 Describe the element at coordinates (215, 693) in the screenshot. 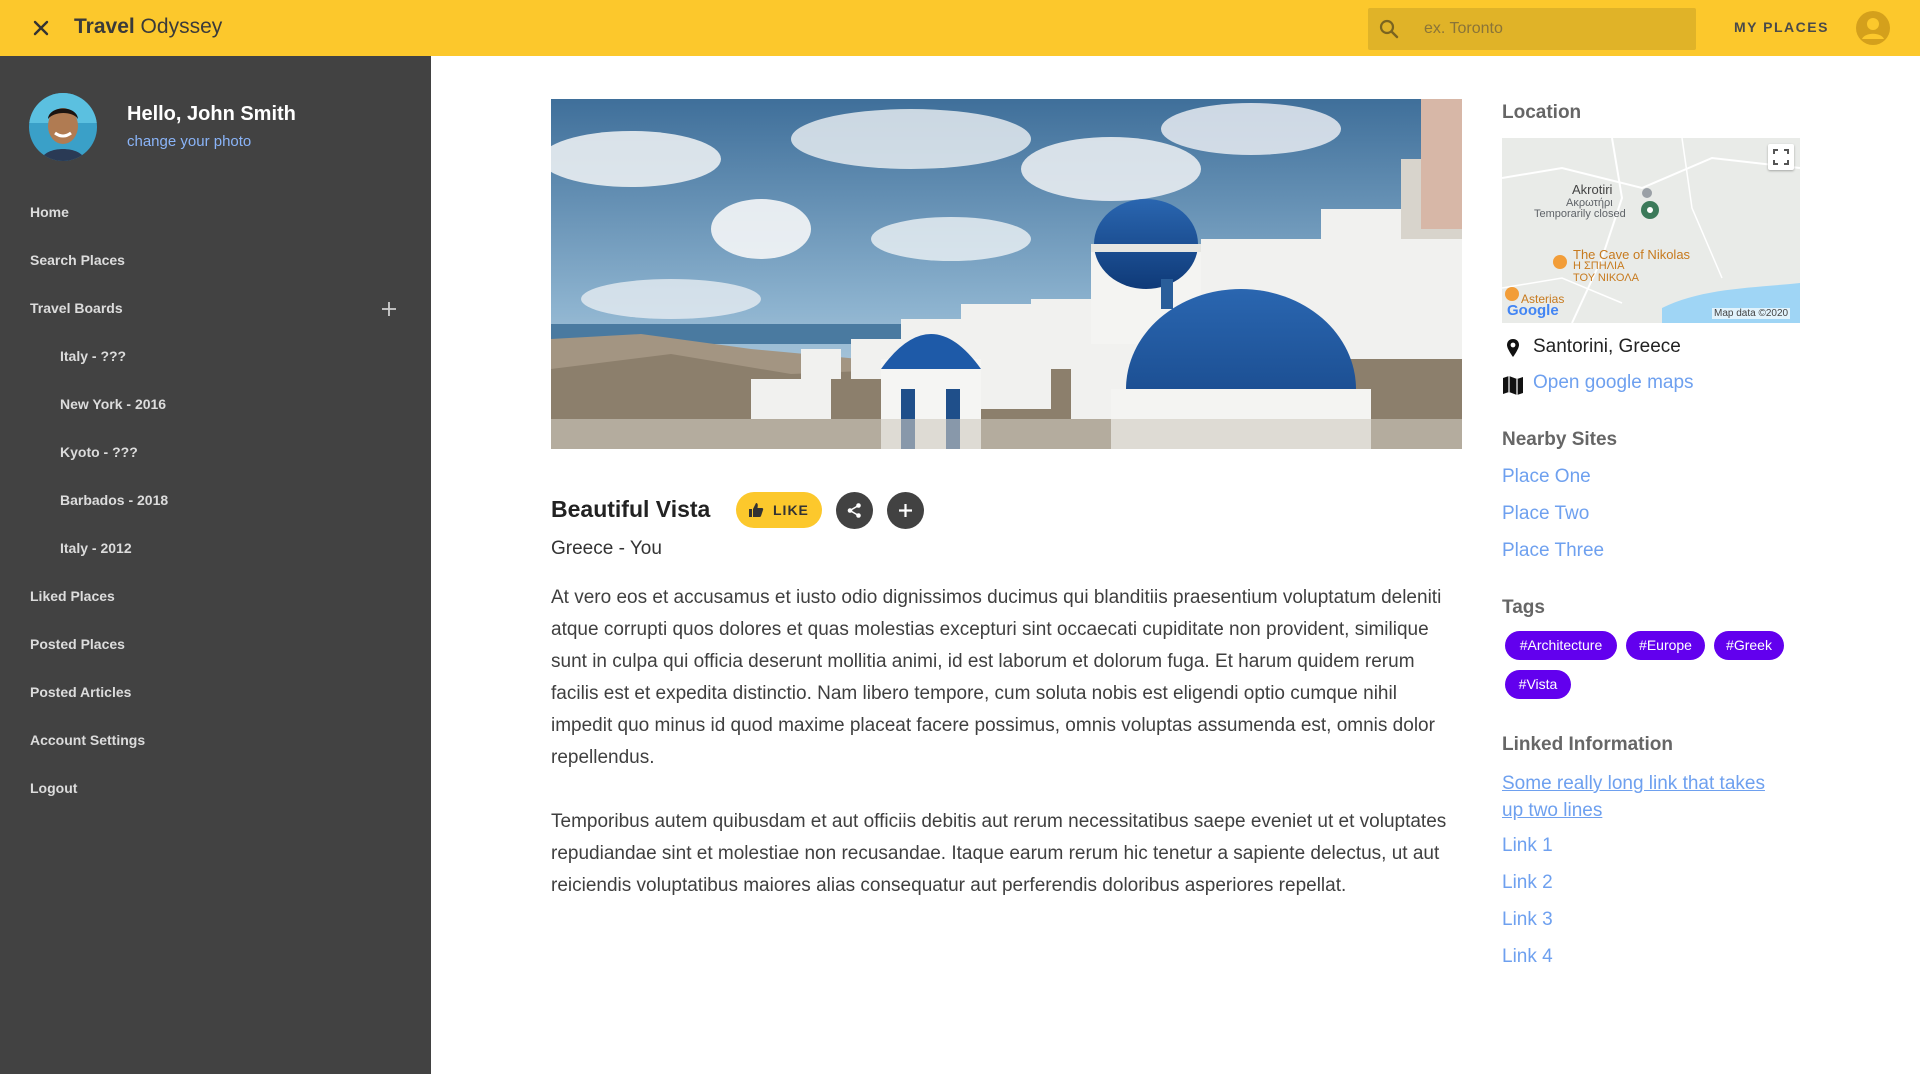

I see `sidebar-item-posted-articles: Posted Articles` at that location.